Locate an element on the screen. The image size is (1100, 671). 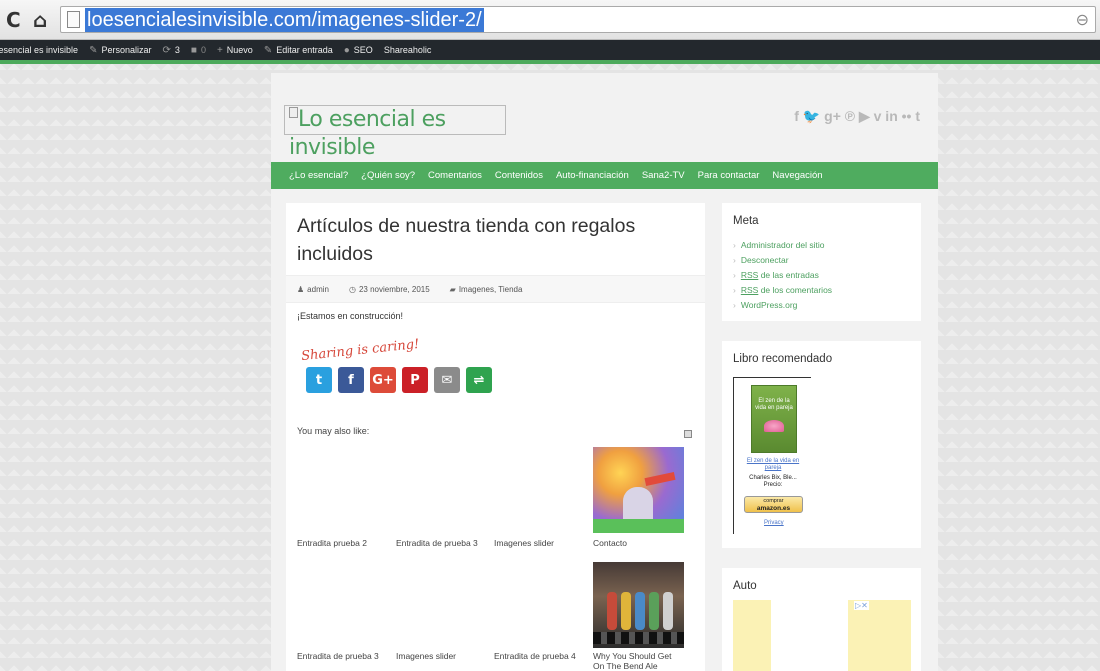
admin-new: + Nuevo is located at coordinates (235, 50).